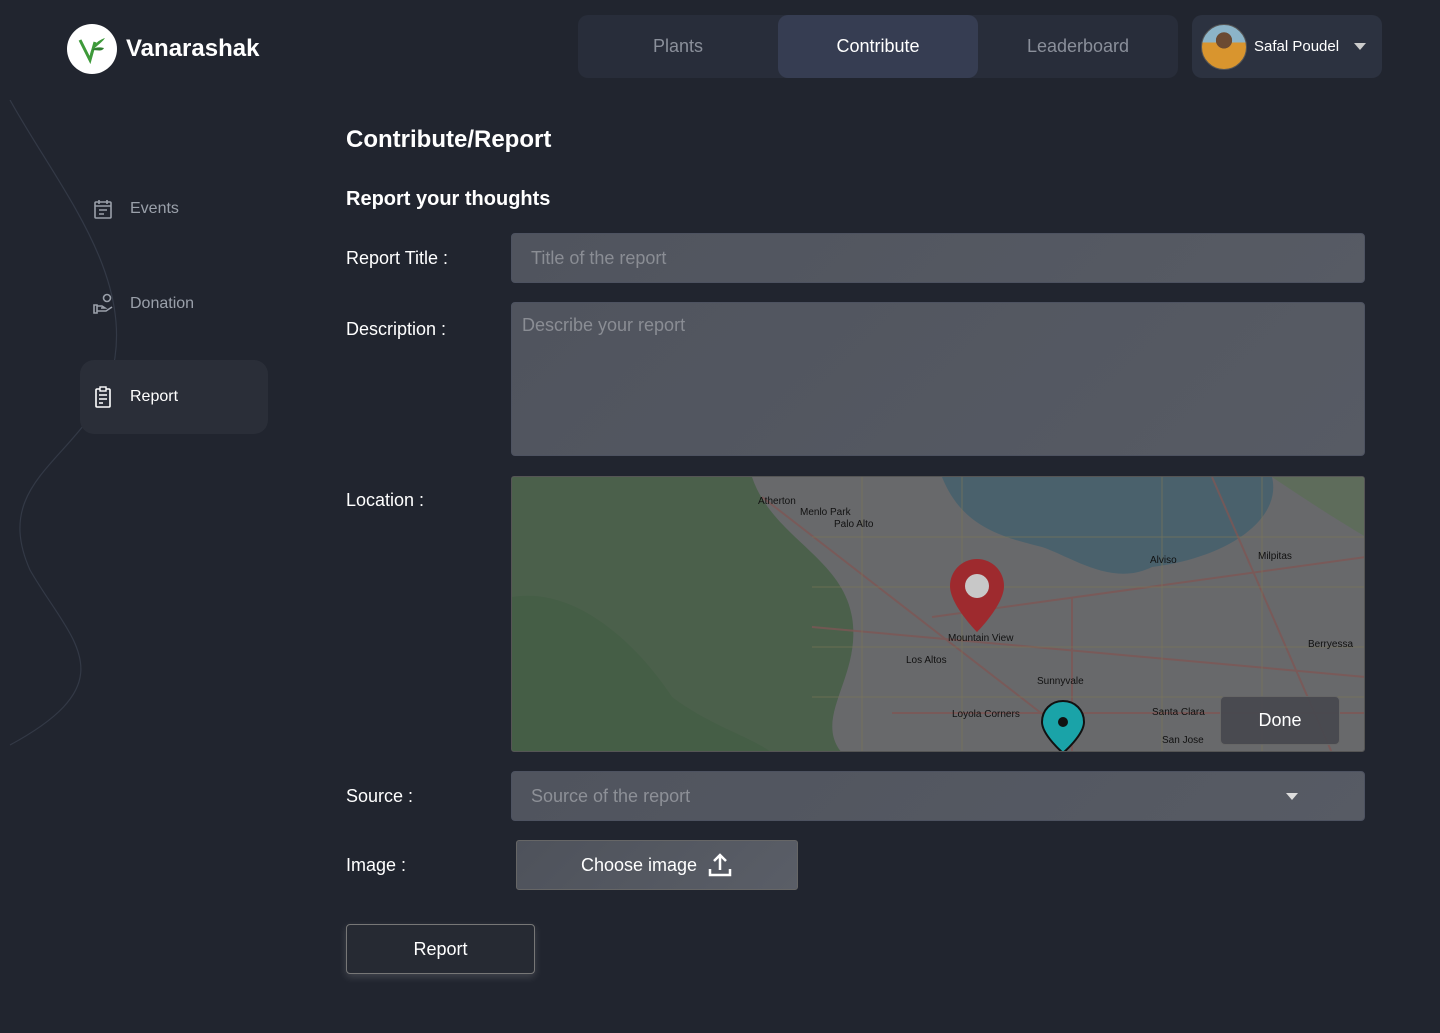  Describe the element at coordinates (154, 396) in the screenshot. I see `sidebar-item-label: Report` at that location.